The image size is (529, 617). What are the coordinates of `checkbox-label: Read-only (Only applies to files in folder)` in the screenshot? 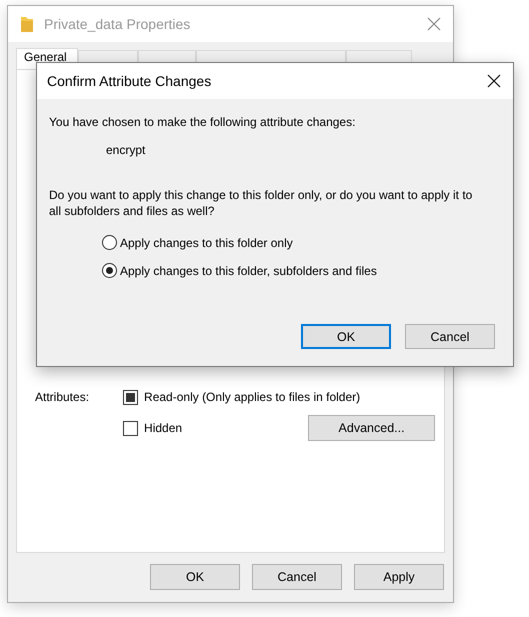 It's located at (252, 397).